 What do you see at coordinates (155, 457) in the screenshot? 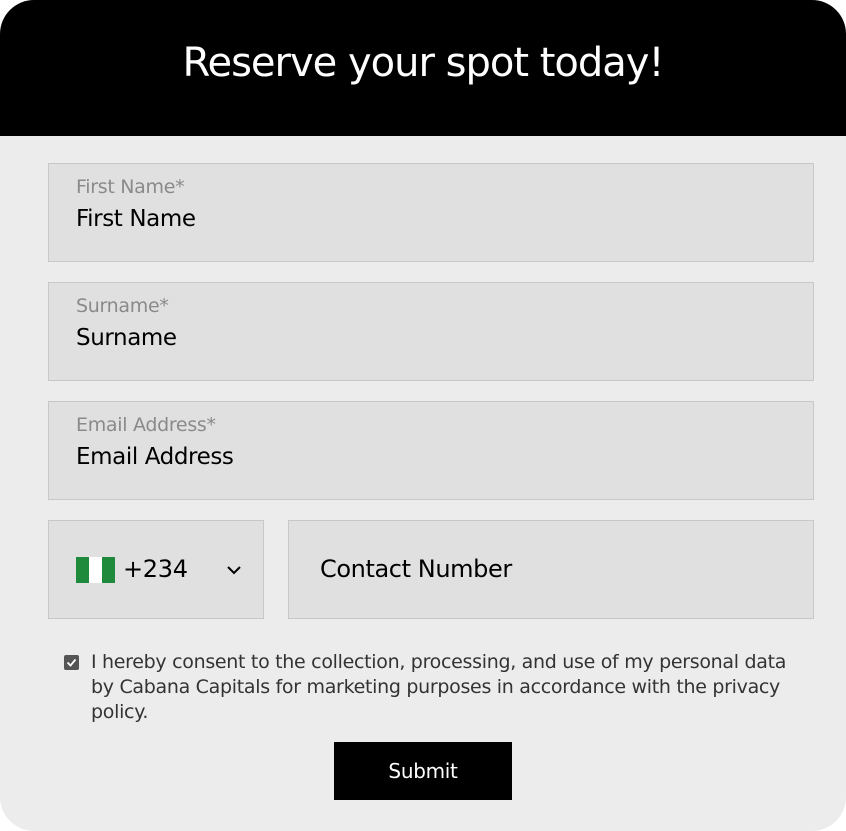
I see `email-input: Email Address` at bounding box center [155, 457].